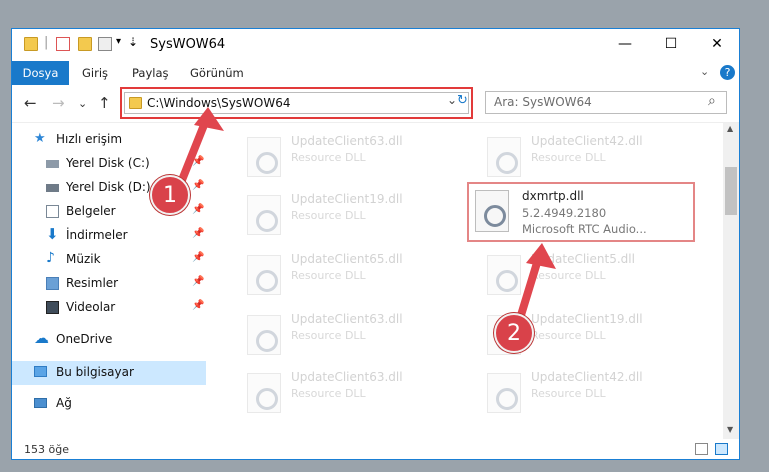 Image resolution: width=769 pixels, height=472 pixels. Describe the element at coordinates (209, 119) in the screenshot. I see `arrow-1-head` at that location.